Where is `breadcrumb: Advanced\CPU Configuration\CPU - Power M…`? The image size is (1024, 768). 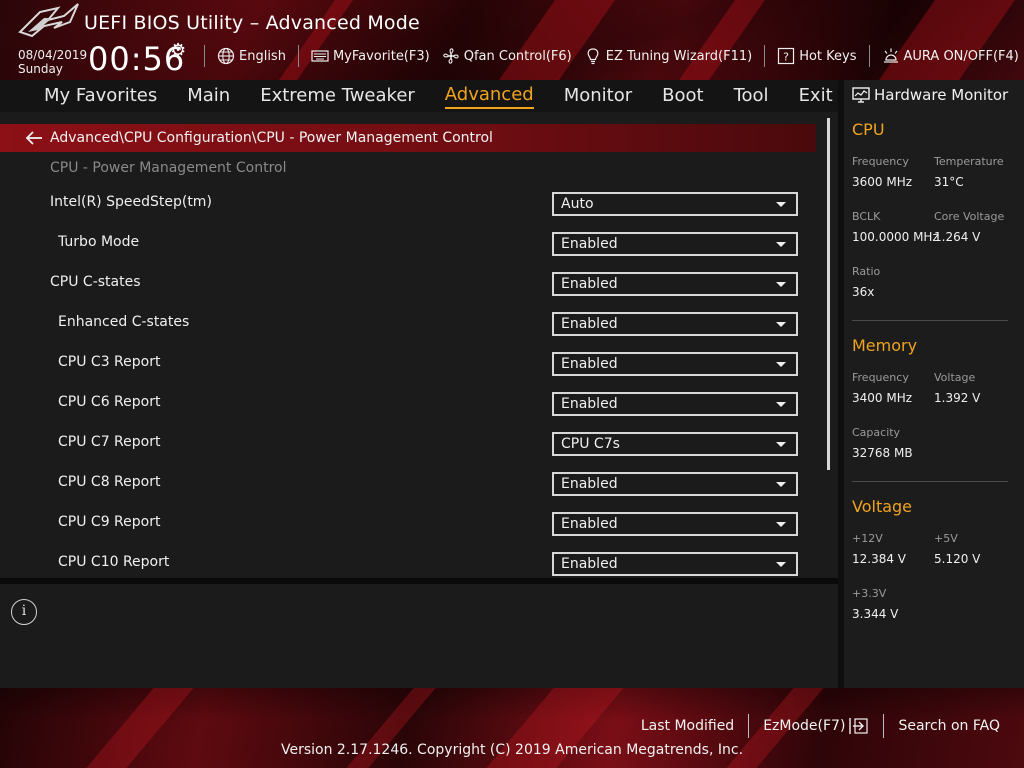
breadcrumb: Advanced\CPU Configuration\CPU - Power M… is located at coordinates (408, 138).